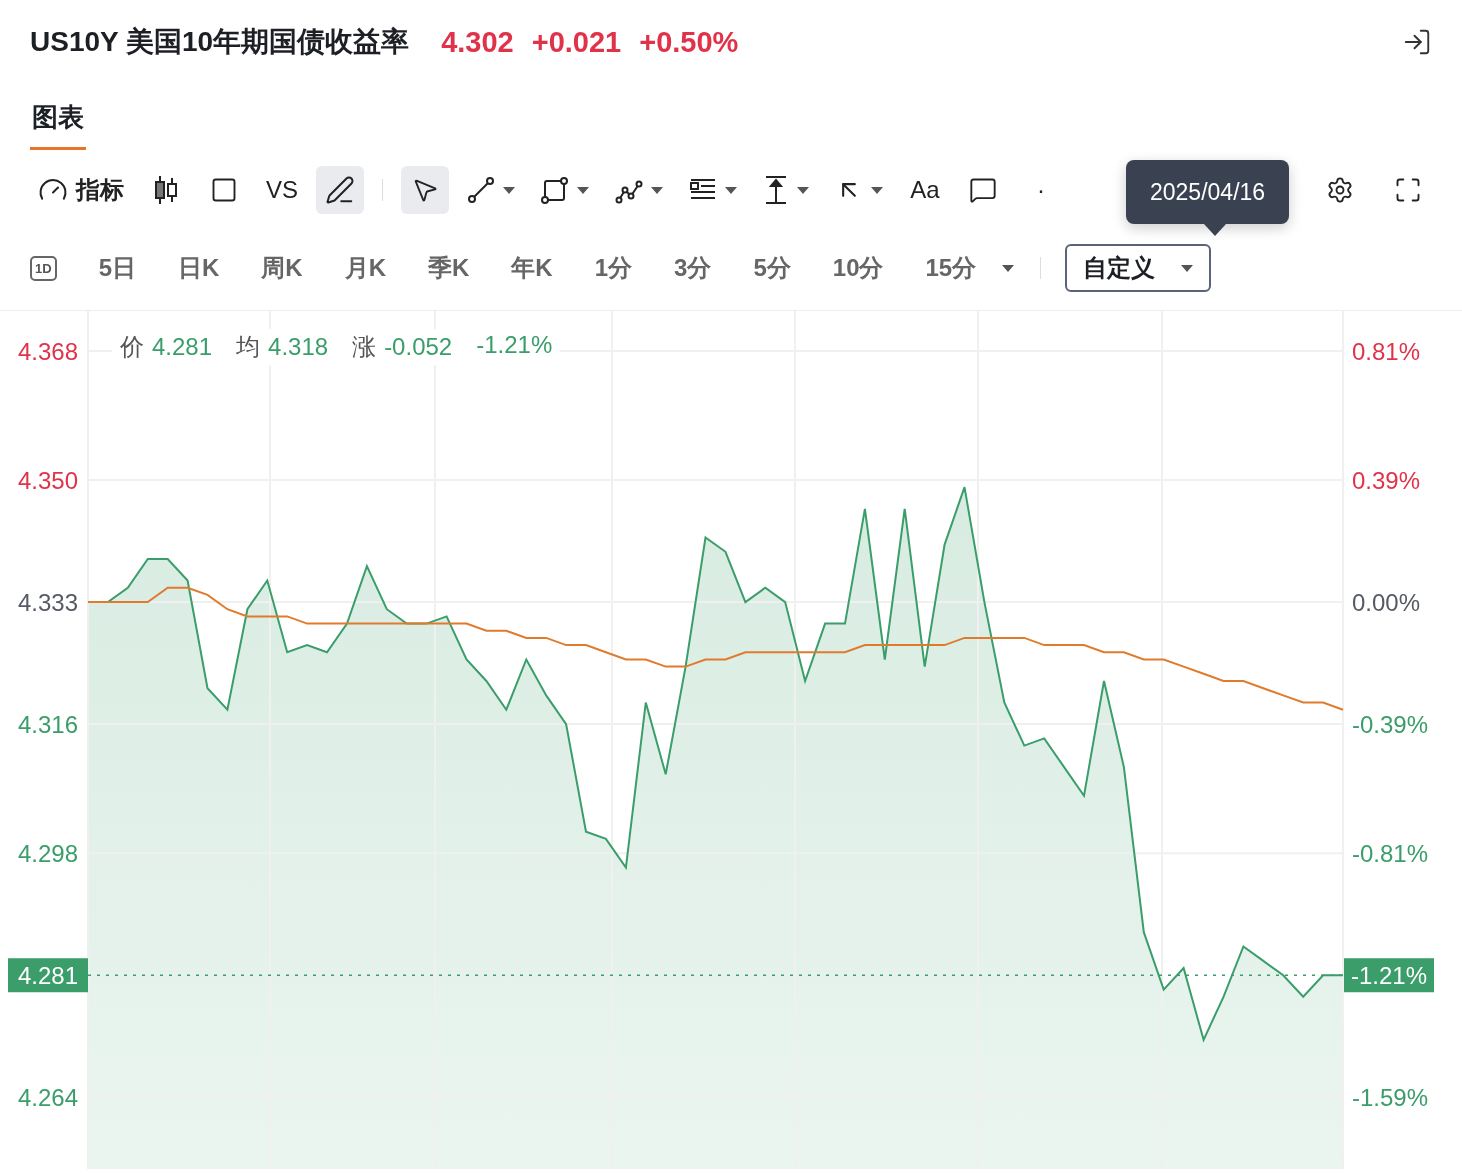 Image resolution: width=1462 pixels, height=1174 pixels. I want to click on axis-label: -1.59%, so click(1390, 1098).